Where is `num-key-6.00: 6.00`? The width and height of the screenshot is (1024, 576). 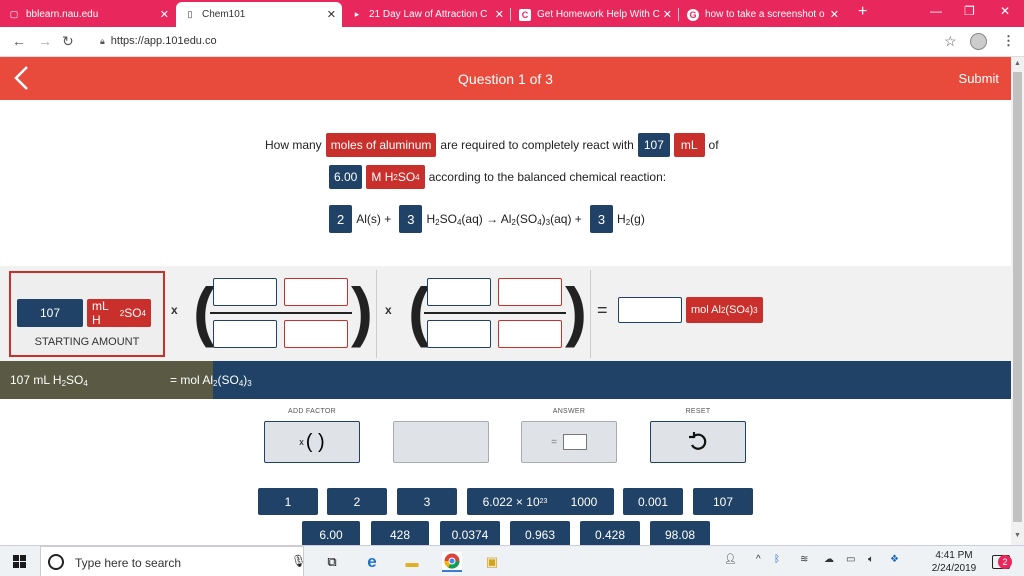 num-key-6.00: 6.00 is located at coordinates (331, 534).